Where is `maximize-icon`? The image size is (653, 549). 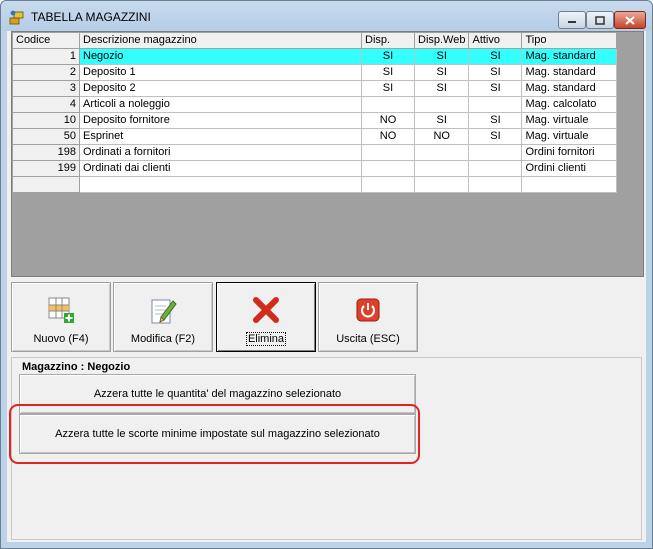 maximize-icon is located at coordinates (600, 20).